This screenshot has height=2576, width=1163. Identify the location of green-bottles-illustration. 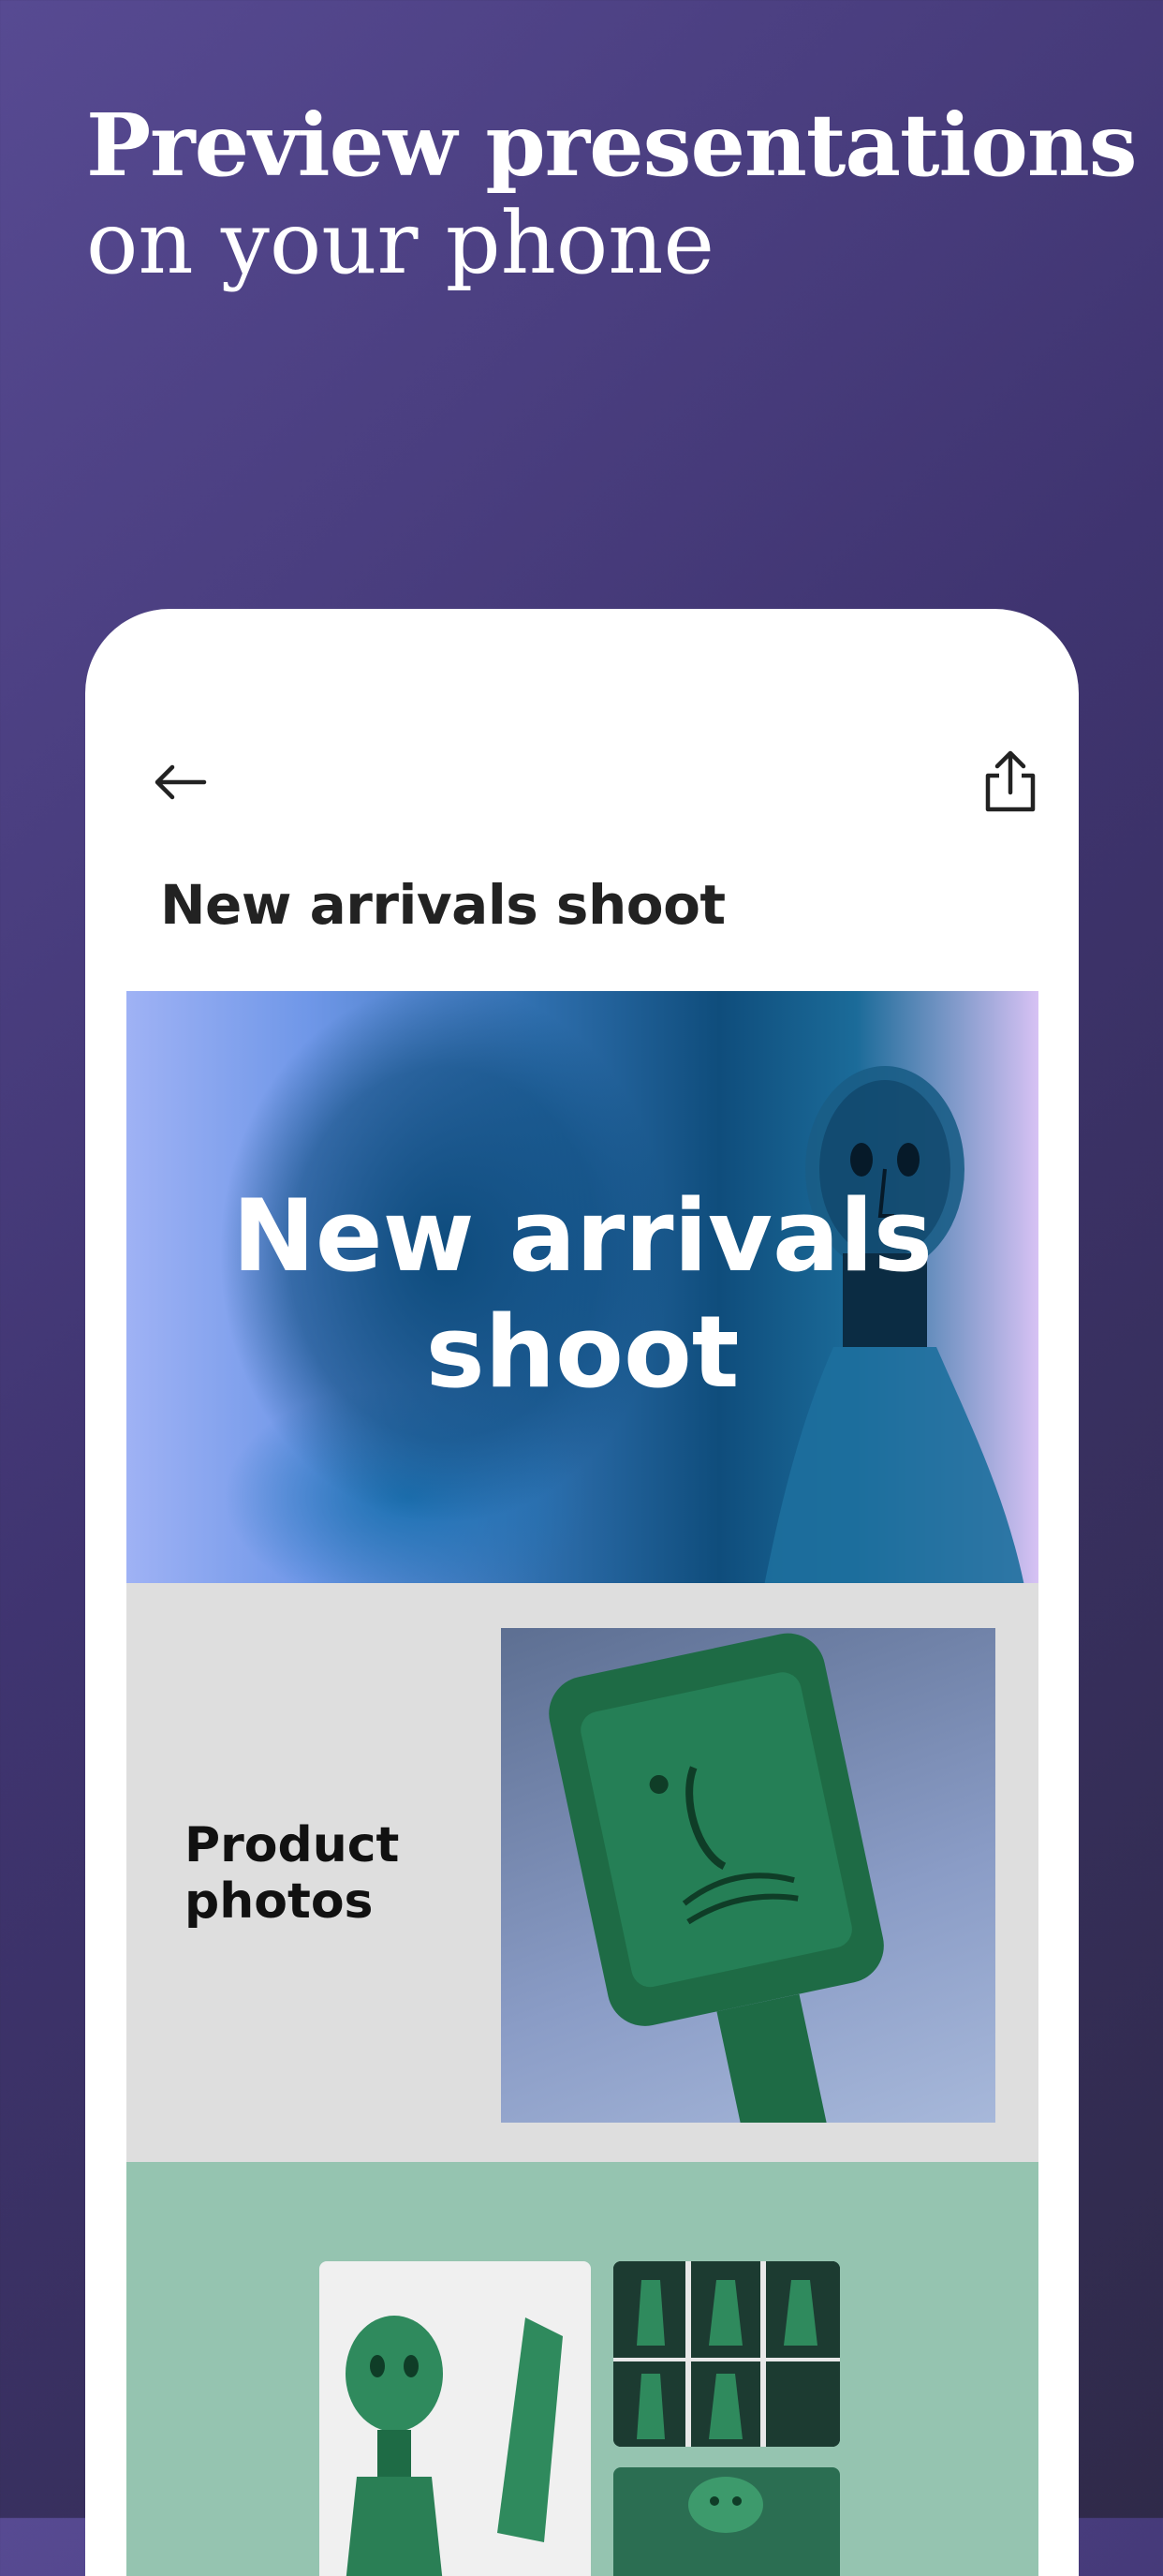
(454, 2446).